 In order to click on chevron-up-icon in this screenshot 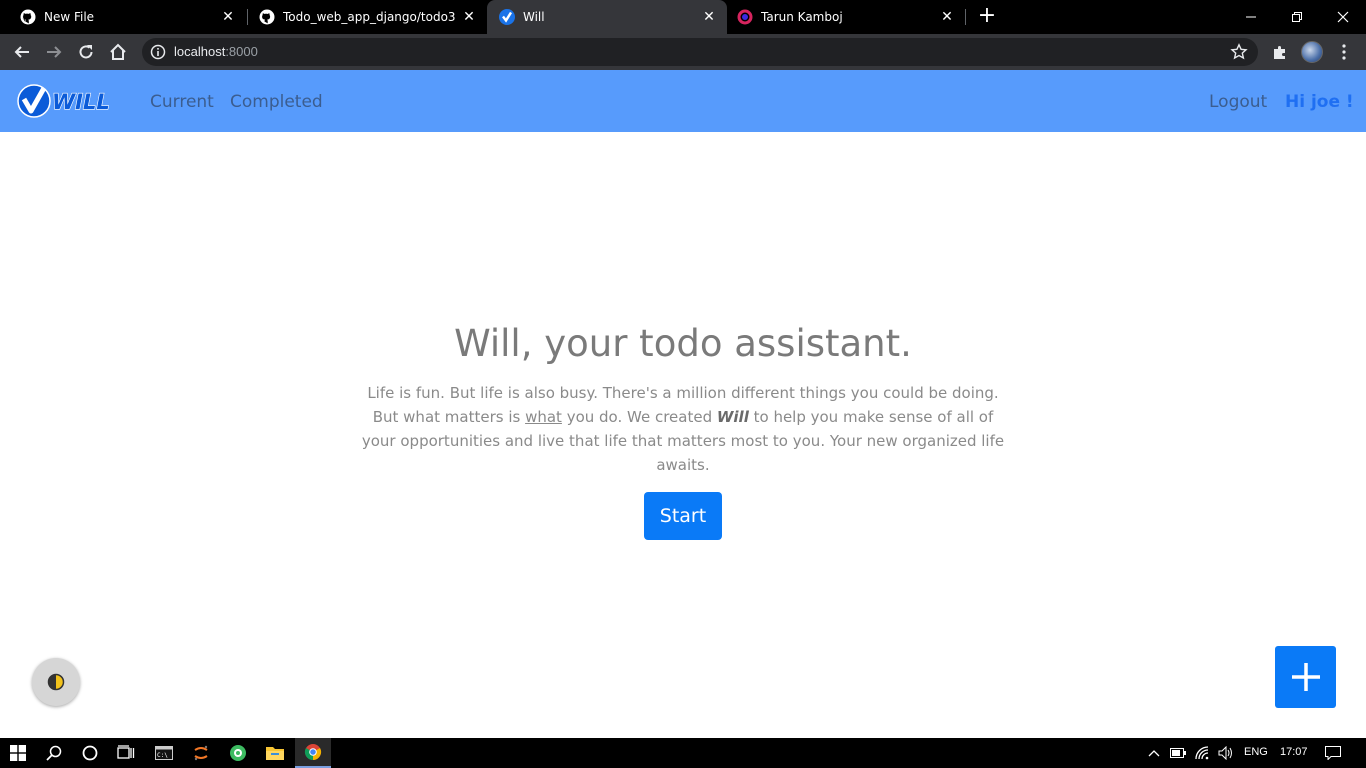, I will do `click(1154, 753)`.